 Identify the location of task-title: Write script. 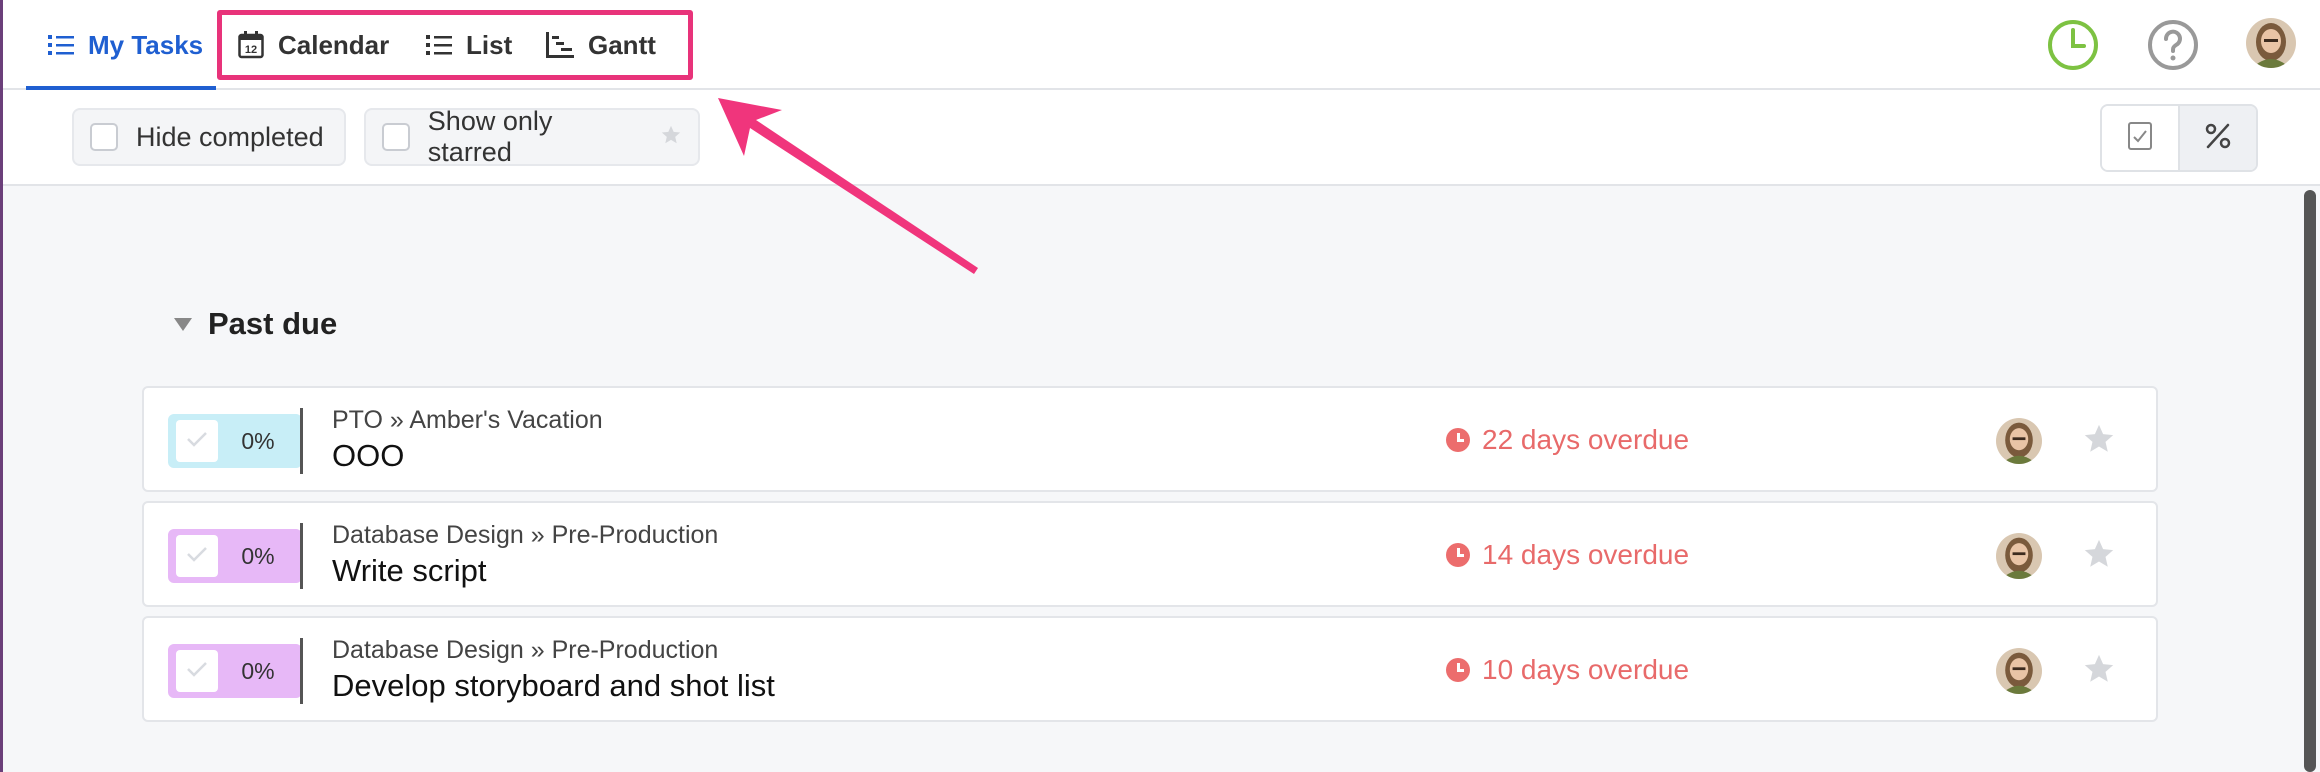
(409, 571).